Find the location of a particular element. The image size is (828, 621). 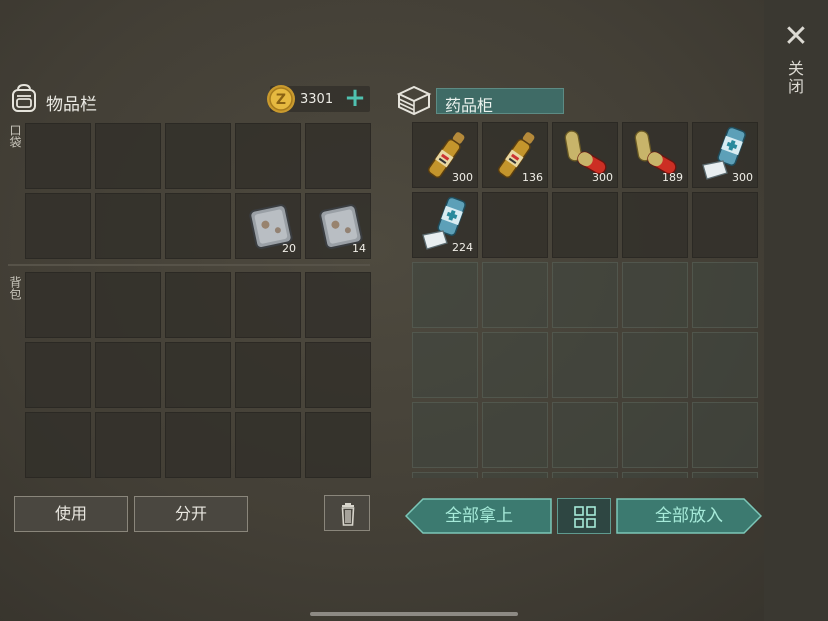

trash-button is located at coordinates (347, 513).